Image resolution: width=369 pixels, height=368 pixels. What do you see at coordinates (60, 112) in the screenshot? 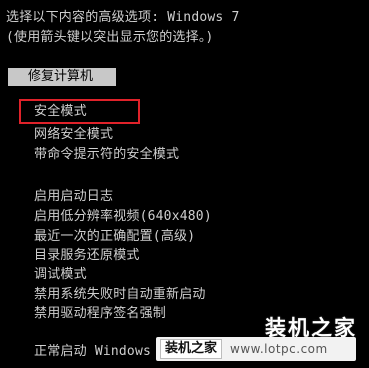
I see `menu-item-safe-mode: 安全模式` at bounding box center [60, 112].